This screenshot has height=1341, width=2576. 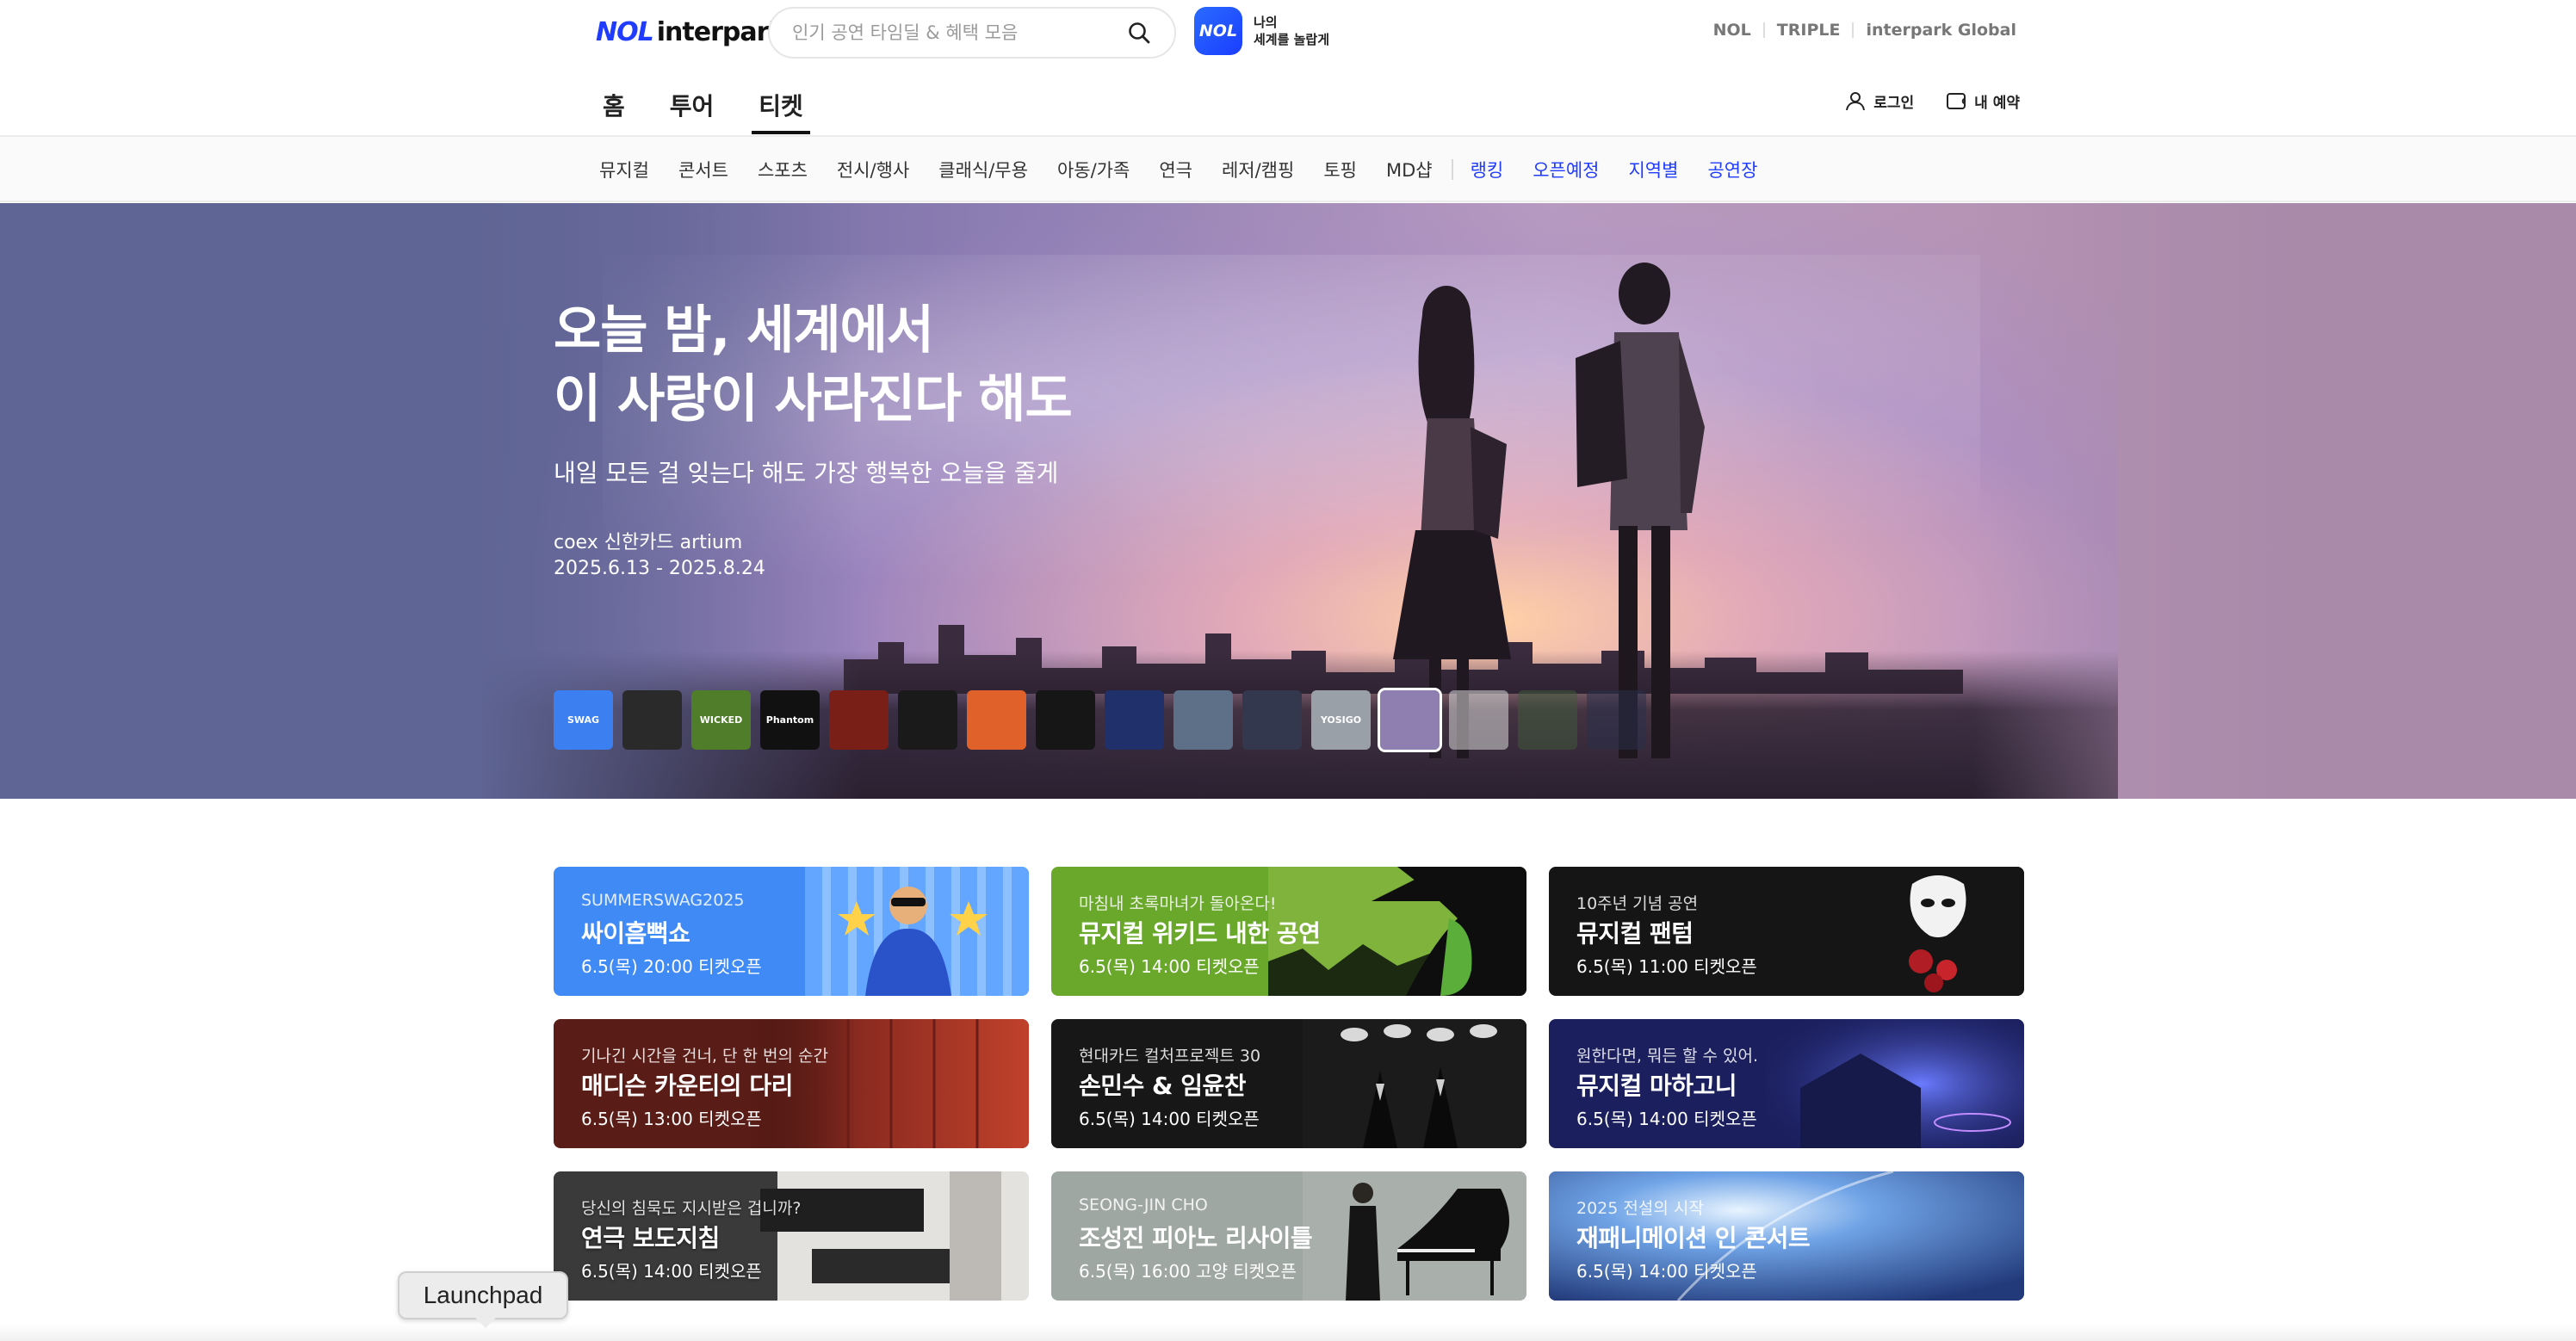 What do you see at coordinates (1732, 31) in the screenshot?
I see `link-nol: NOL` at bounding box center [1732, 31].